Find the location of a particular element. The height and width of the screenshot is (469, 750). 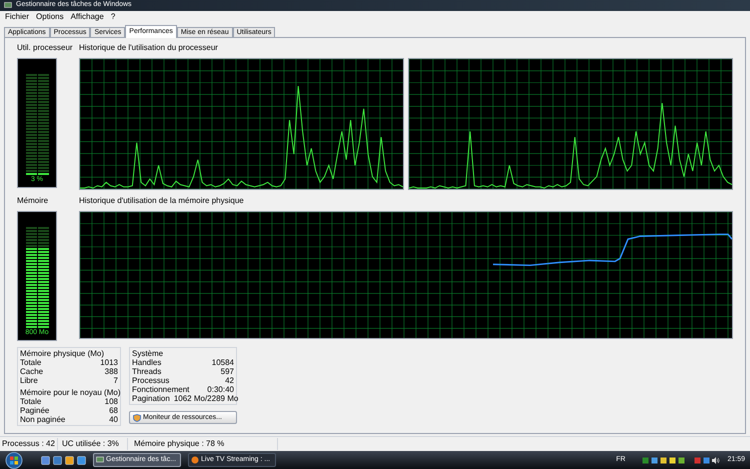

shield-icon is located at coordinates (137, 418).